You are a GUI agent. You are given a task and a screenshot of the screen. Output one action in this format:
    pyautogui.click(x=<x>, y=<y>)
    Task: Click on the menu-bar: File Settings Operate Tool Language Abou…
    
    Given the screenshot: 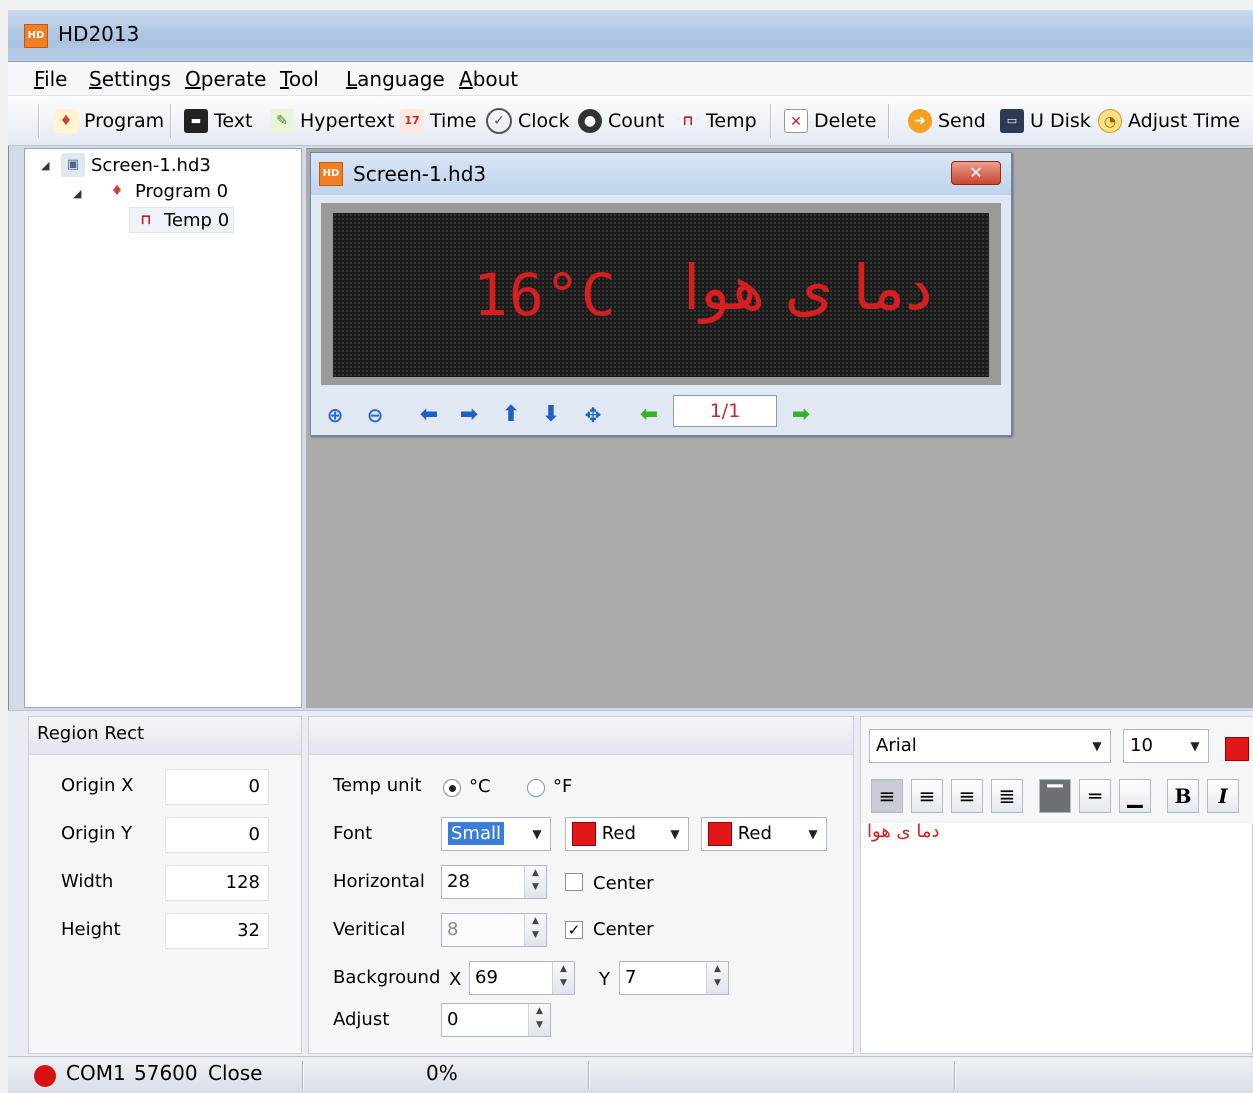 What is the action you would take?
    pyautogui.click(x=630, y=79)
    